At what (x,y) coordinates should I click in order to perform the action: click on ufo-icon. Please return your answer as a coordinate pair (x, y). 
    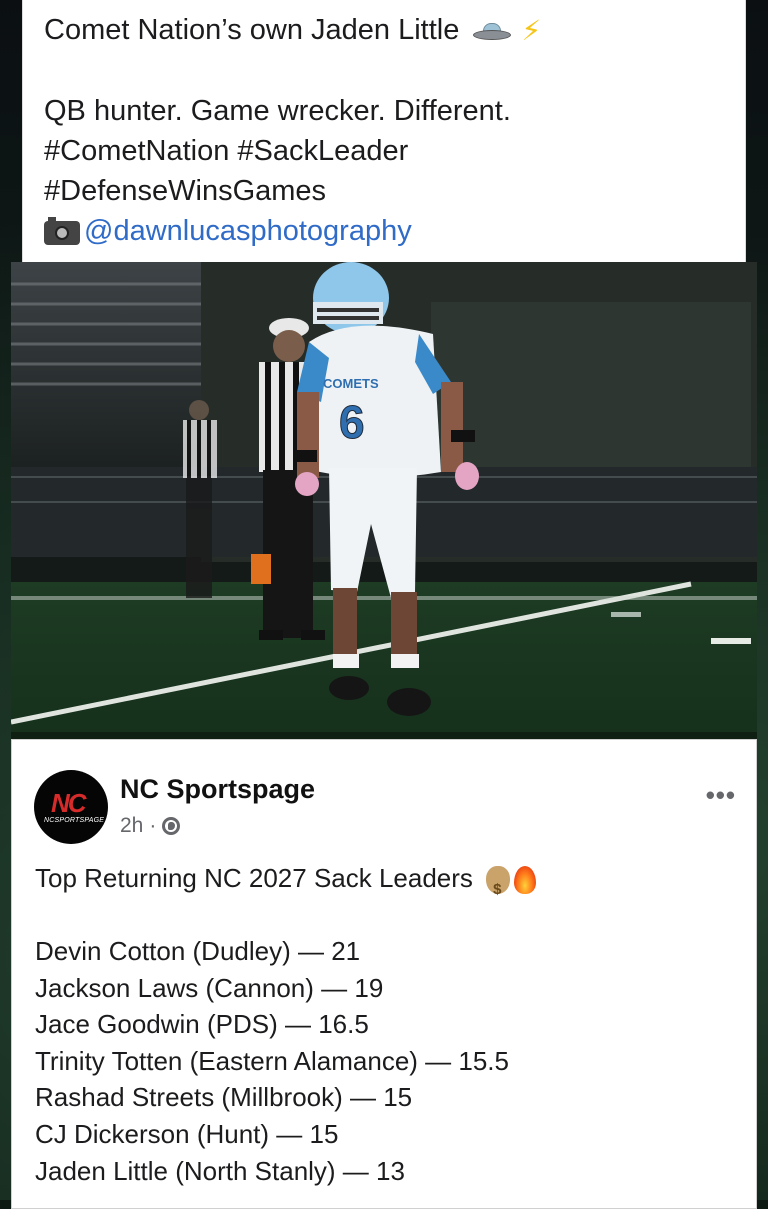
    Looking at the image, I should click on (492, 32).